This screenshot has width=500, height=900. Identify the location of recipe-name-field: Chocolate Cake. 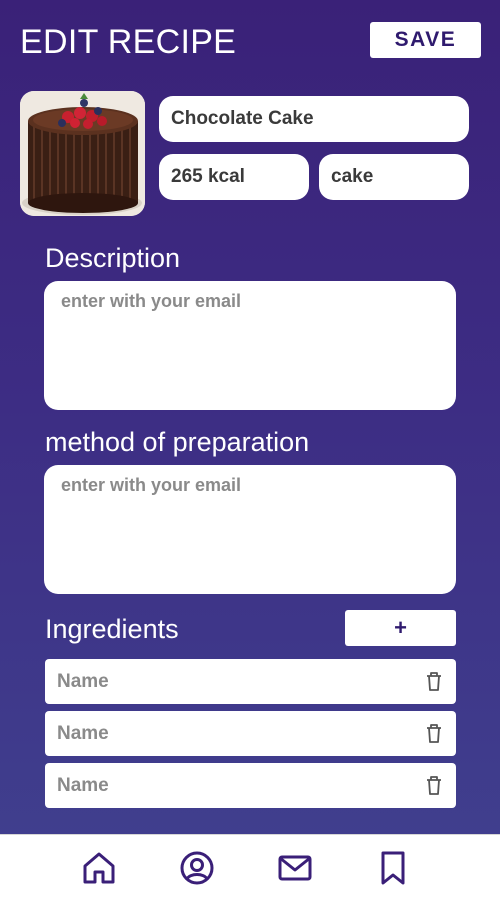
(314, 119).